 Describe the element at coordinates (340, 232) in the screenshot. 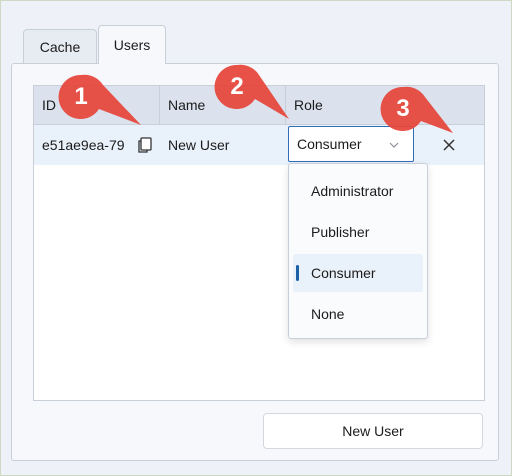

I see `role-option-label: Publisher` at that location.